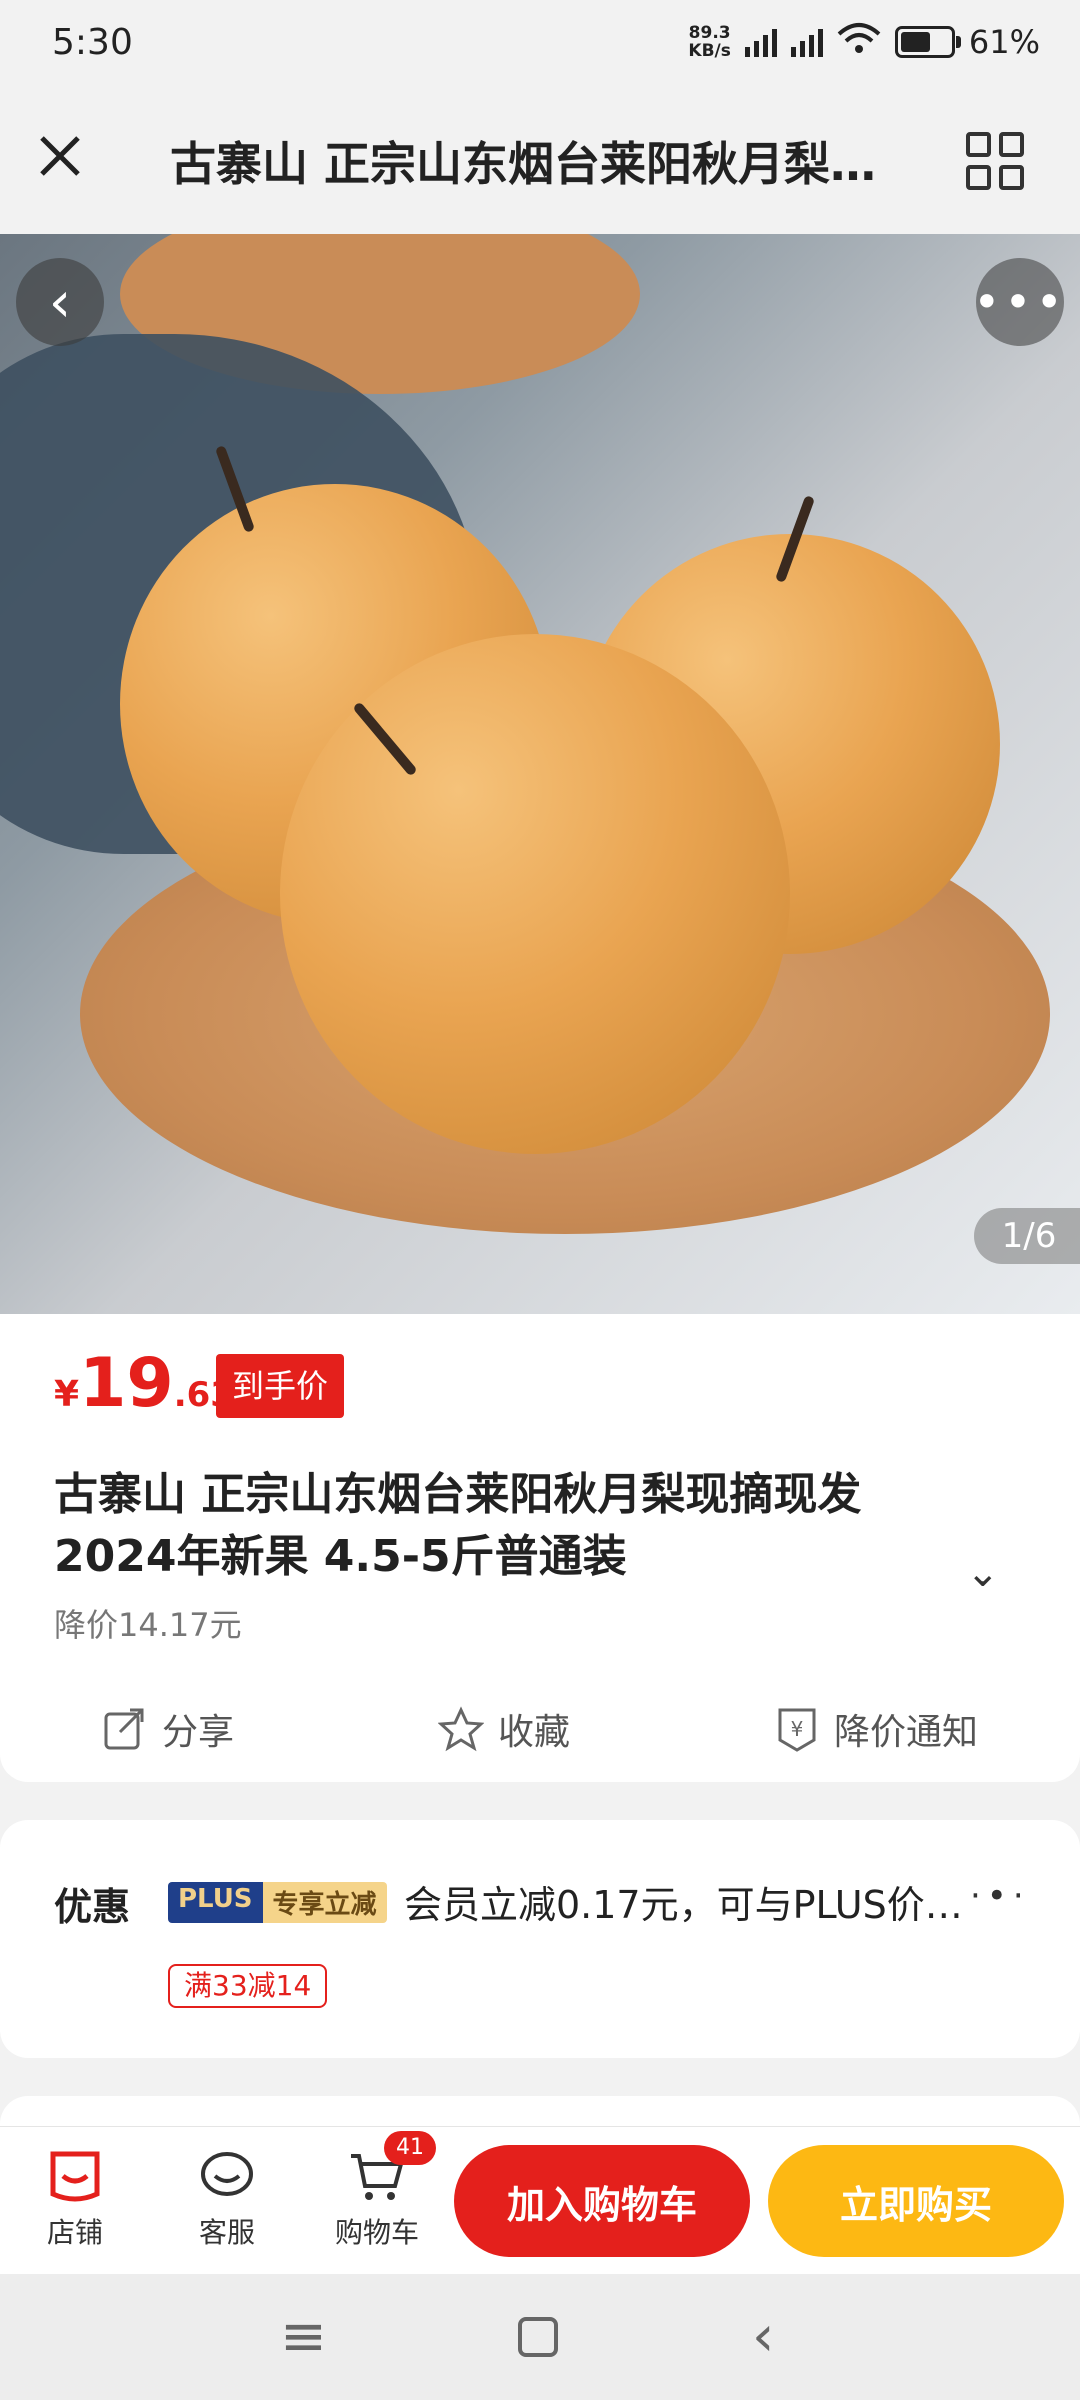  I want to click on chat-icon, so click(227, 2174).